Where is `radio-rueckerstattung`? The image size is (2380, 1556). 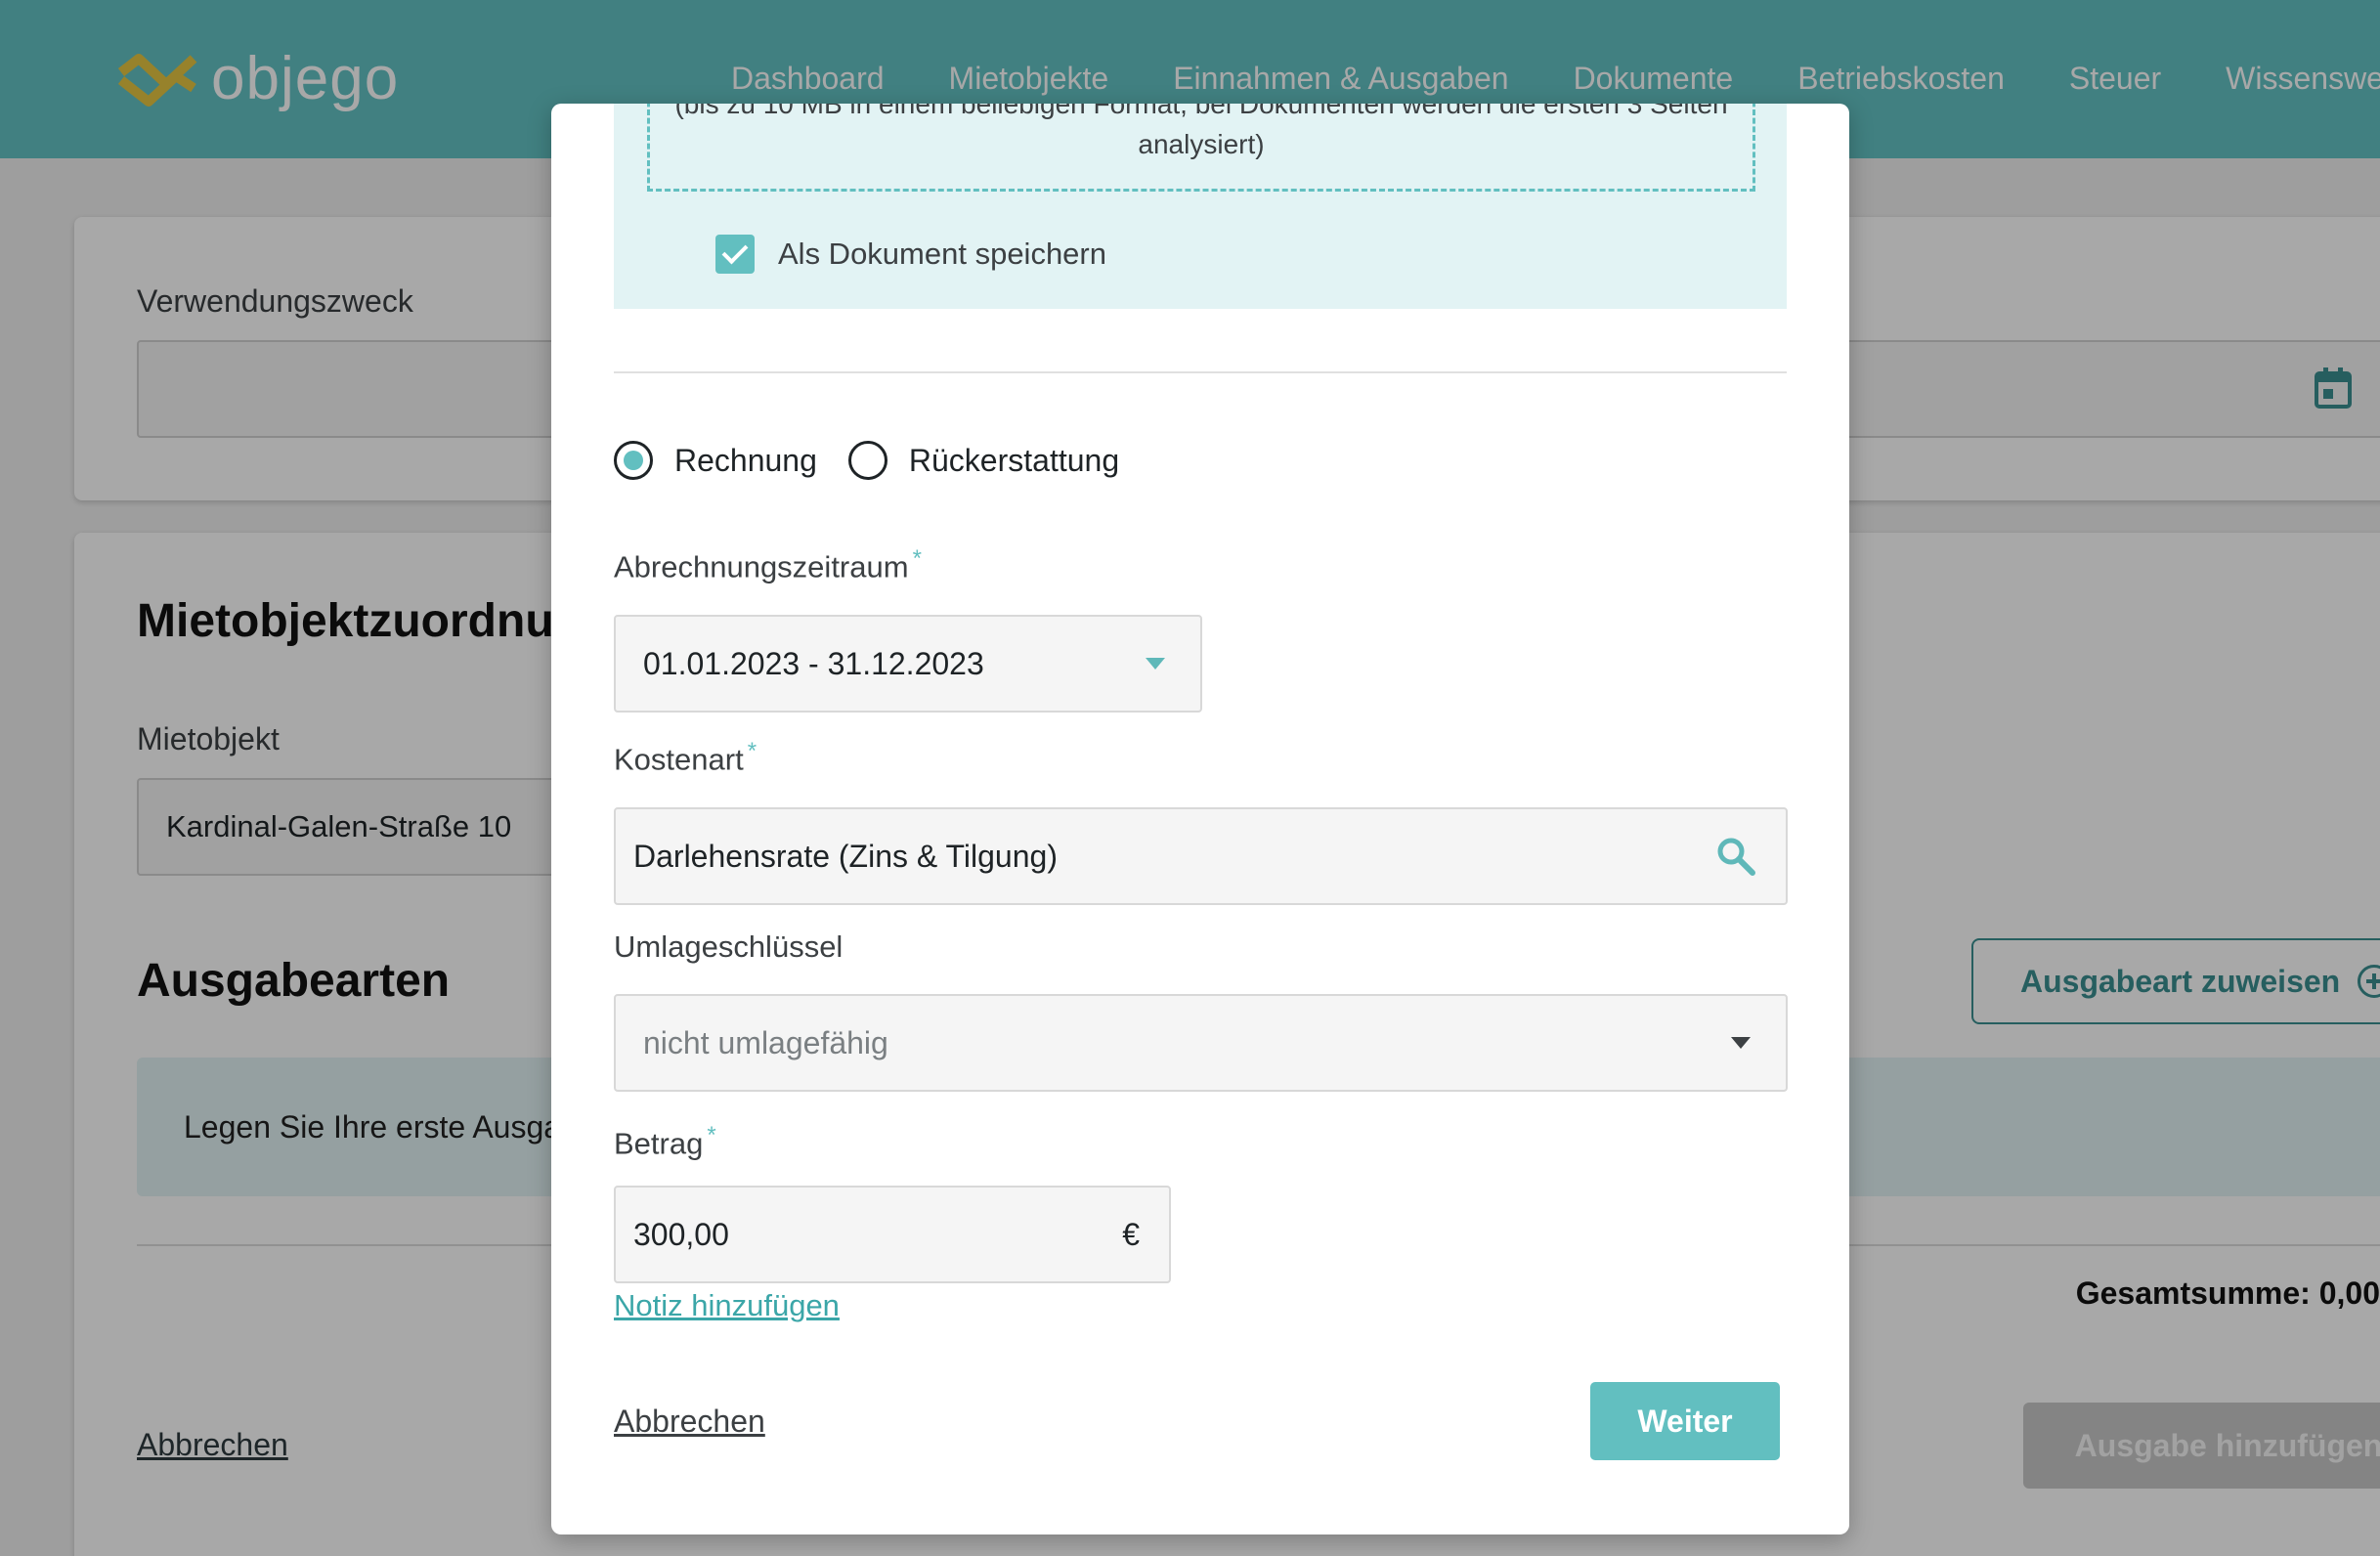
radio-rueckerstattung is located at coordinates (867, 460).